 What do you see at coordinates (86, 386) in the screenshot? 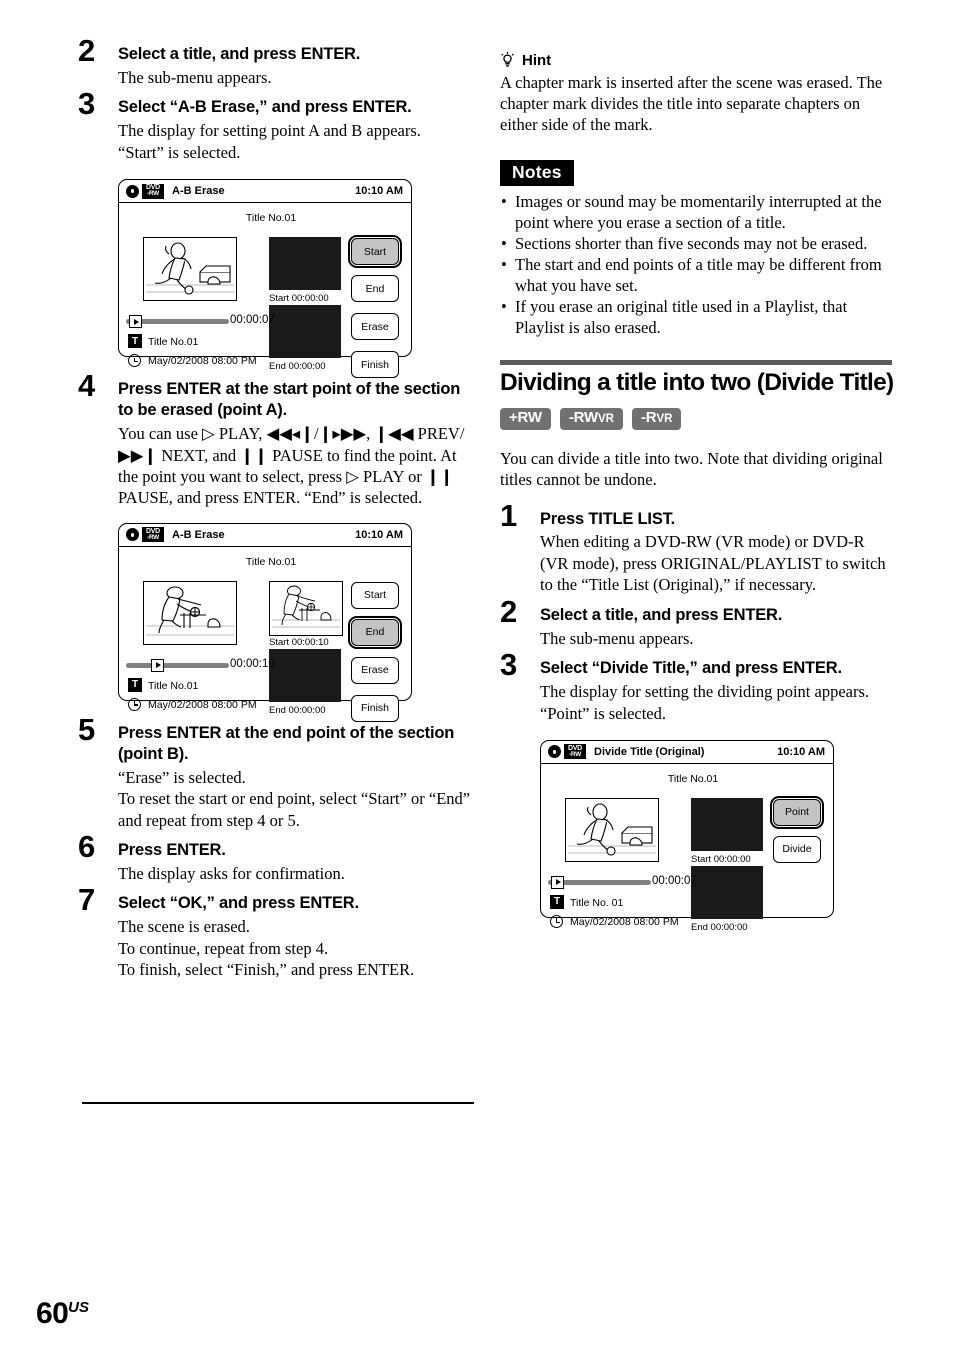
I see `step-number: 4` at bounding box center [86, 386].